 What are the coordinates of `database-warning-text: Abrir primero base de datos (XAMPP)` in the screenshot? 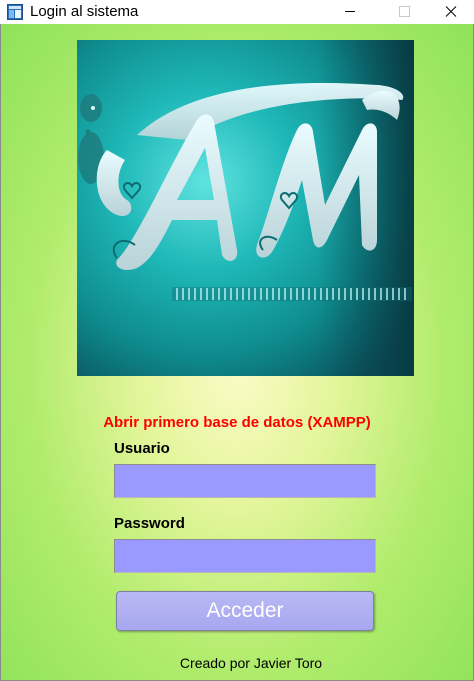 It's located at (237, 422).